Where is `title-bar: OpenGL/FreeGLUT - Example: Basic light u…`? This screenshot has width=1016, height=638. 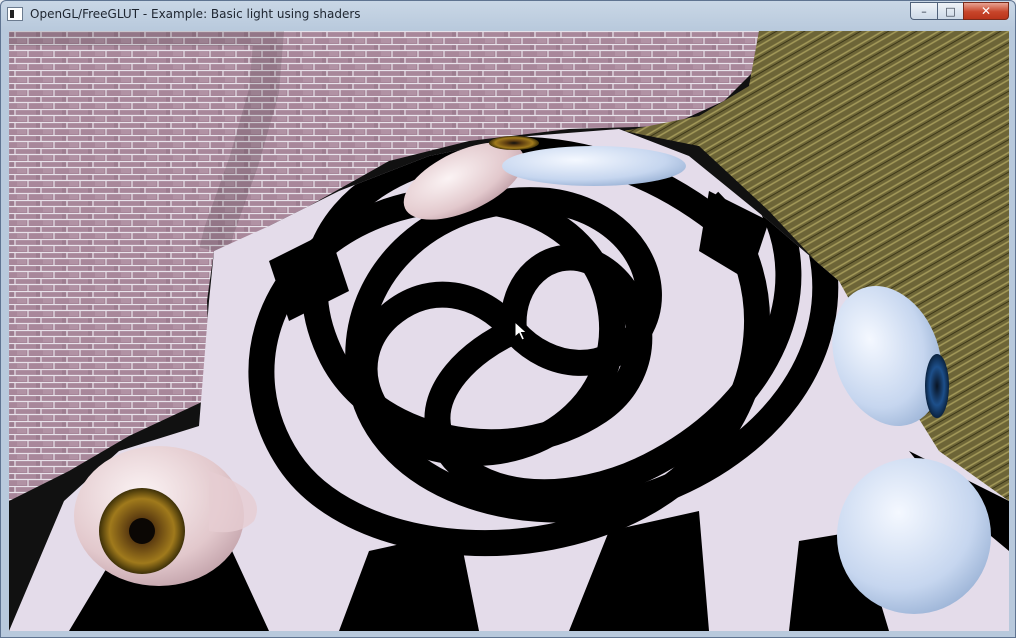
title-bar: OpenGL/FreeGLUT - Example: Basic light u… is located at coordinates (508, 15).